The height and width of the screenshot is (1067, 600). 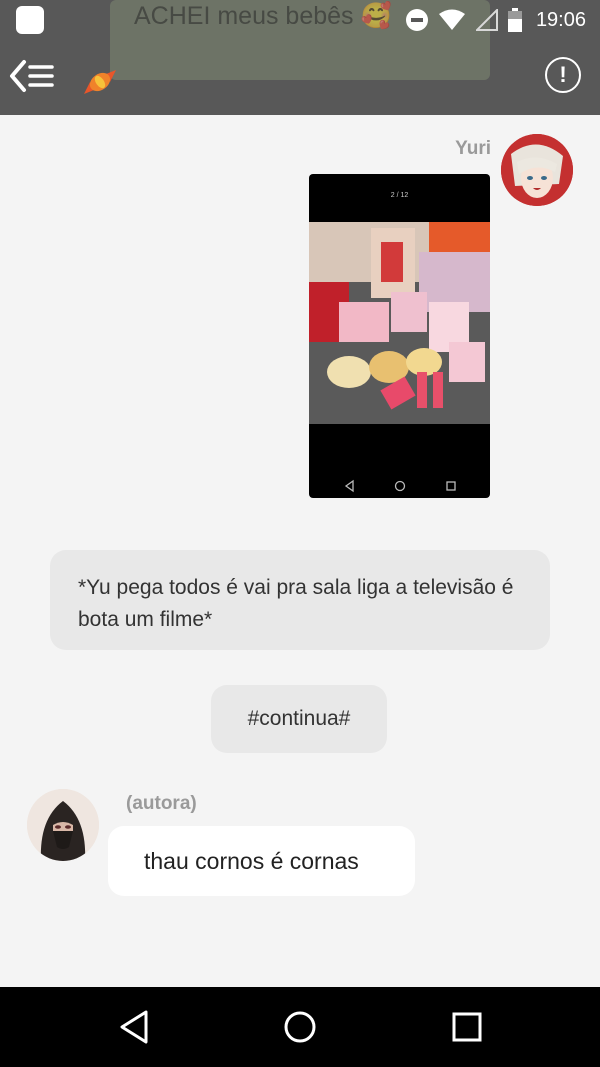 I want to click on autora-avatar-image, so click(x=63, y=825).